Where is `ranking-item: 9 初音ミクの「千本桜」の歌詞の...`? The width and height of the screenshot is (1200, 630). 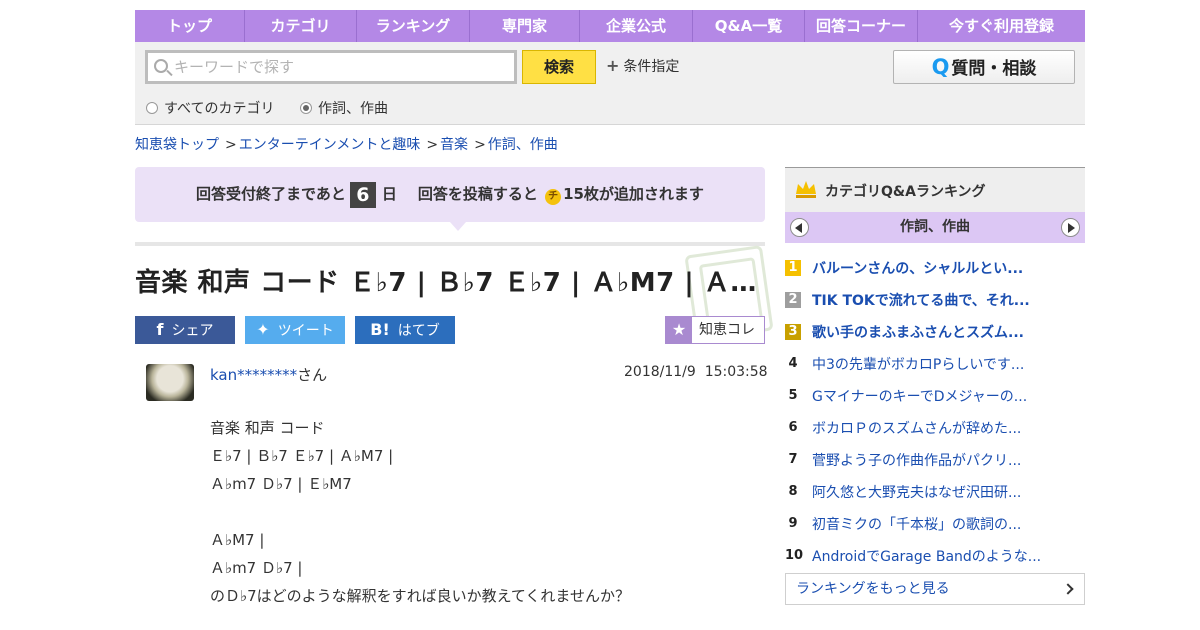
ranking-item: 9 初音ミクの「千本桜」の歌詞の... is located at coordinates (935, 524).